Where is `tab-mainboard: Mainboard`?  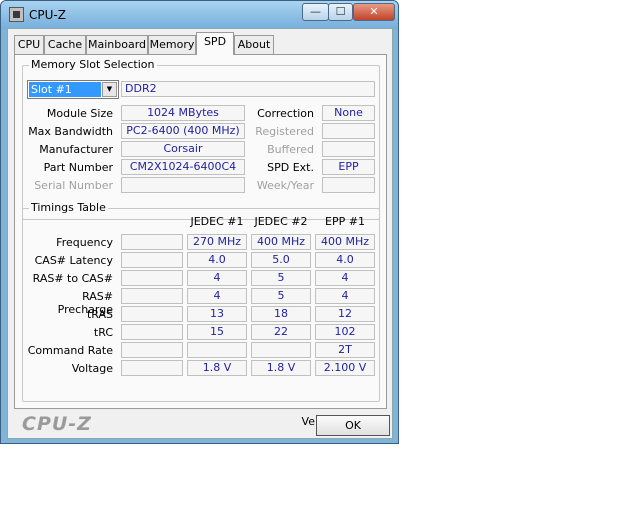
tab-mainboard: Mainboard is located at coordinates (117, 44).